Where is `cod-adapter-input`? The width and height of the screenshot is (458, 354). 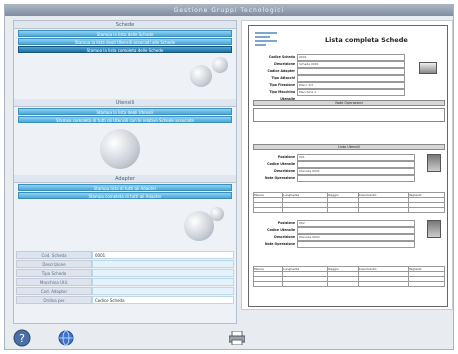
cod-adapter-input is located at coordinates (163, 291).